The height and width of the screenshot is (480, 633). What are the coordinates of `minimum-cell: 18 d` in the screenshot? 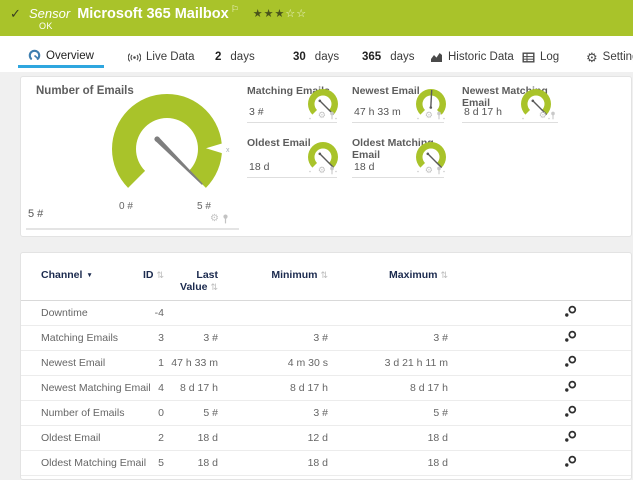 It's located at (317, 463).